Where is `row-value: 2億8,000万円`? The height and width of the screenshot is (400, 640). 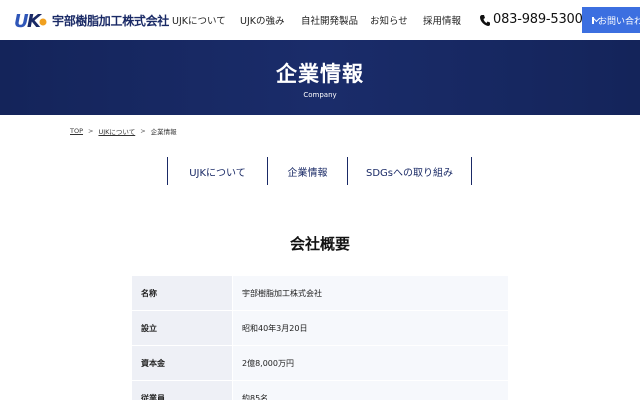 row-value: 2億8,000万円 is located at coordinates (370, 363).